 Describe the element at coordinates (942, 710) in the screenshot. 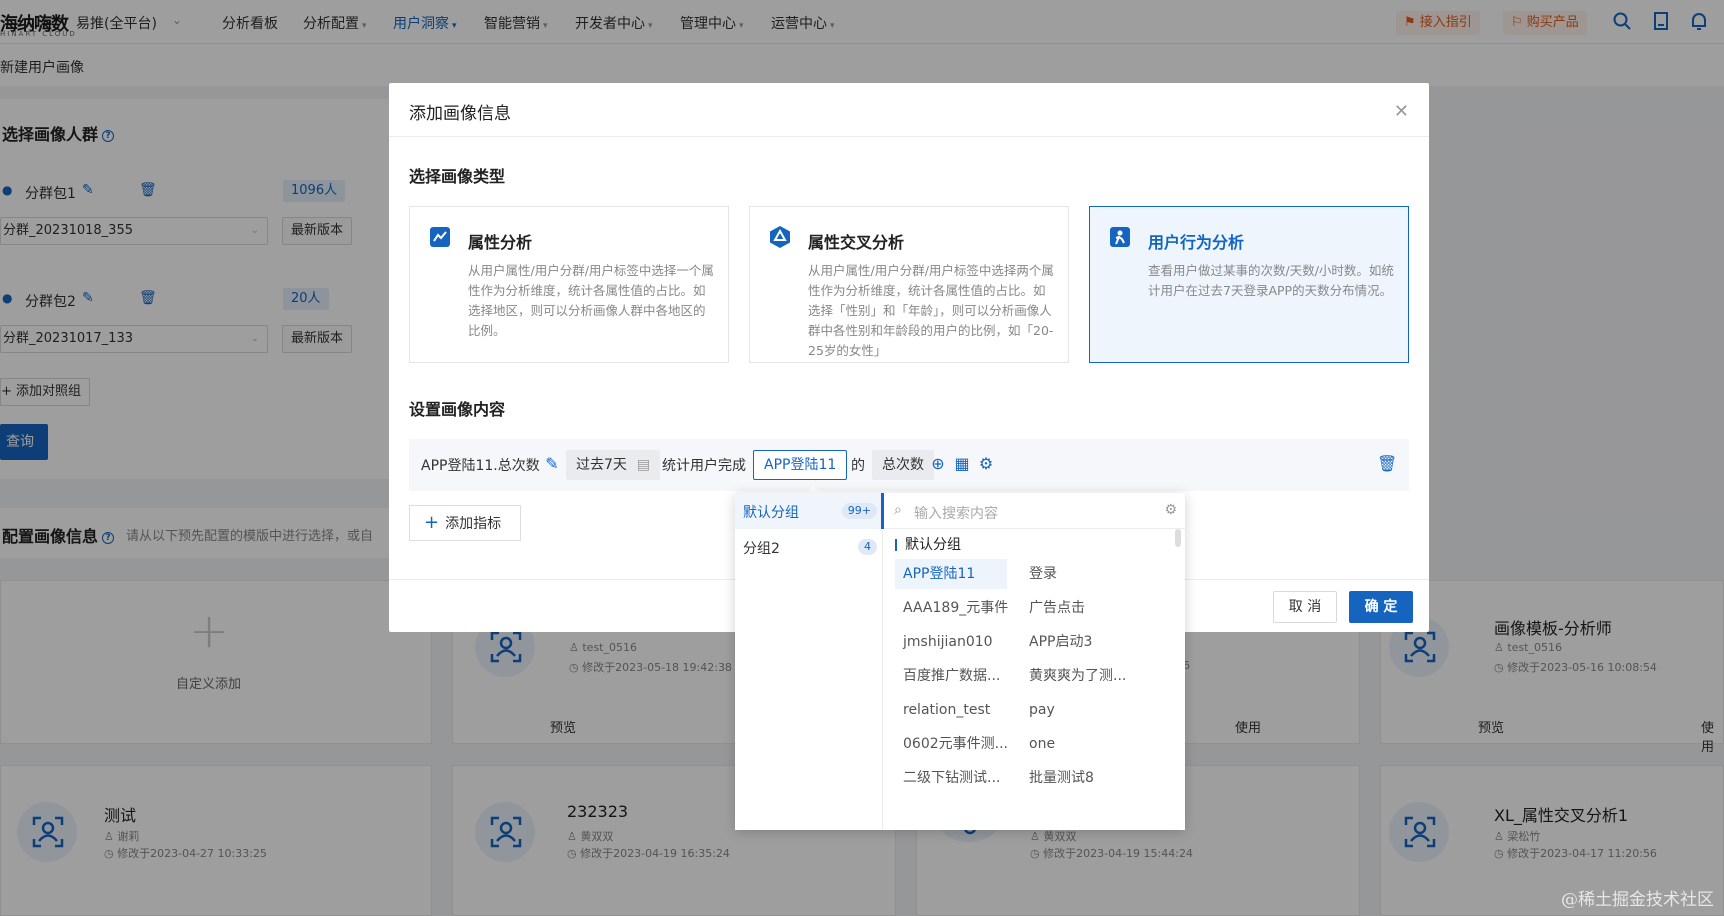

I see `event-option: relation_test` at that location.